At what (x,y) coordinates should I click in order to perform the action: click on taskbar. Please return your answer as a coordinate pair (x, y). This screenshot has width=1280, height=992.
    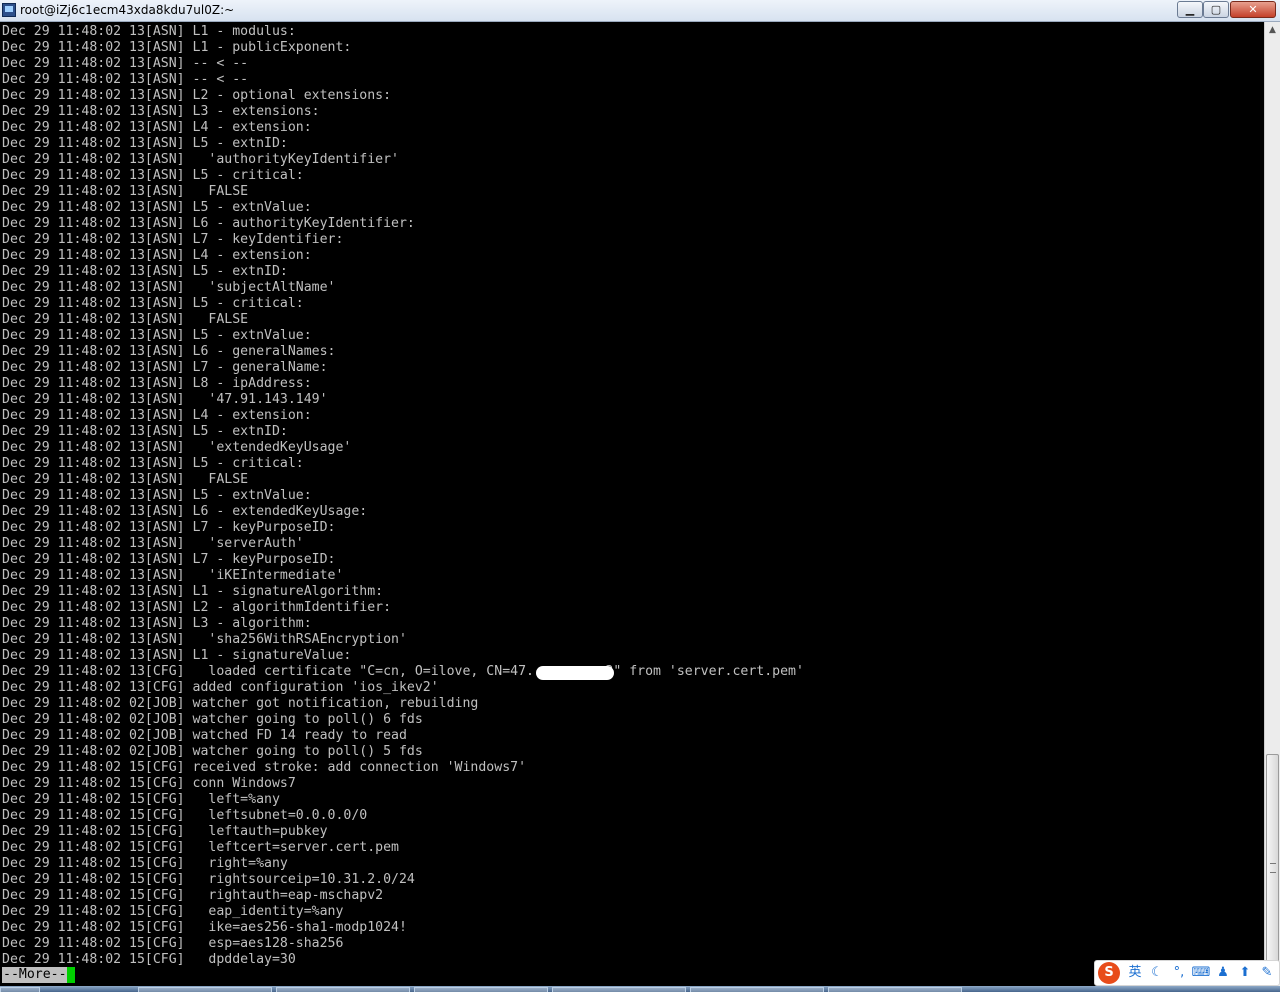
    Looking at the image, I should click on (640, 989).